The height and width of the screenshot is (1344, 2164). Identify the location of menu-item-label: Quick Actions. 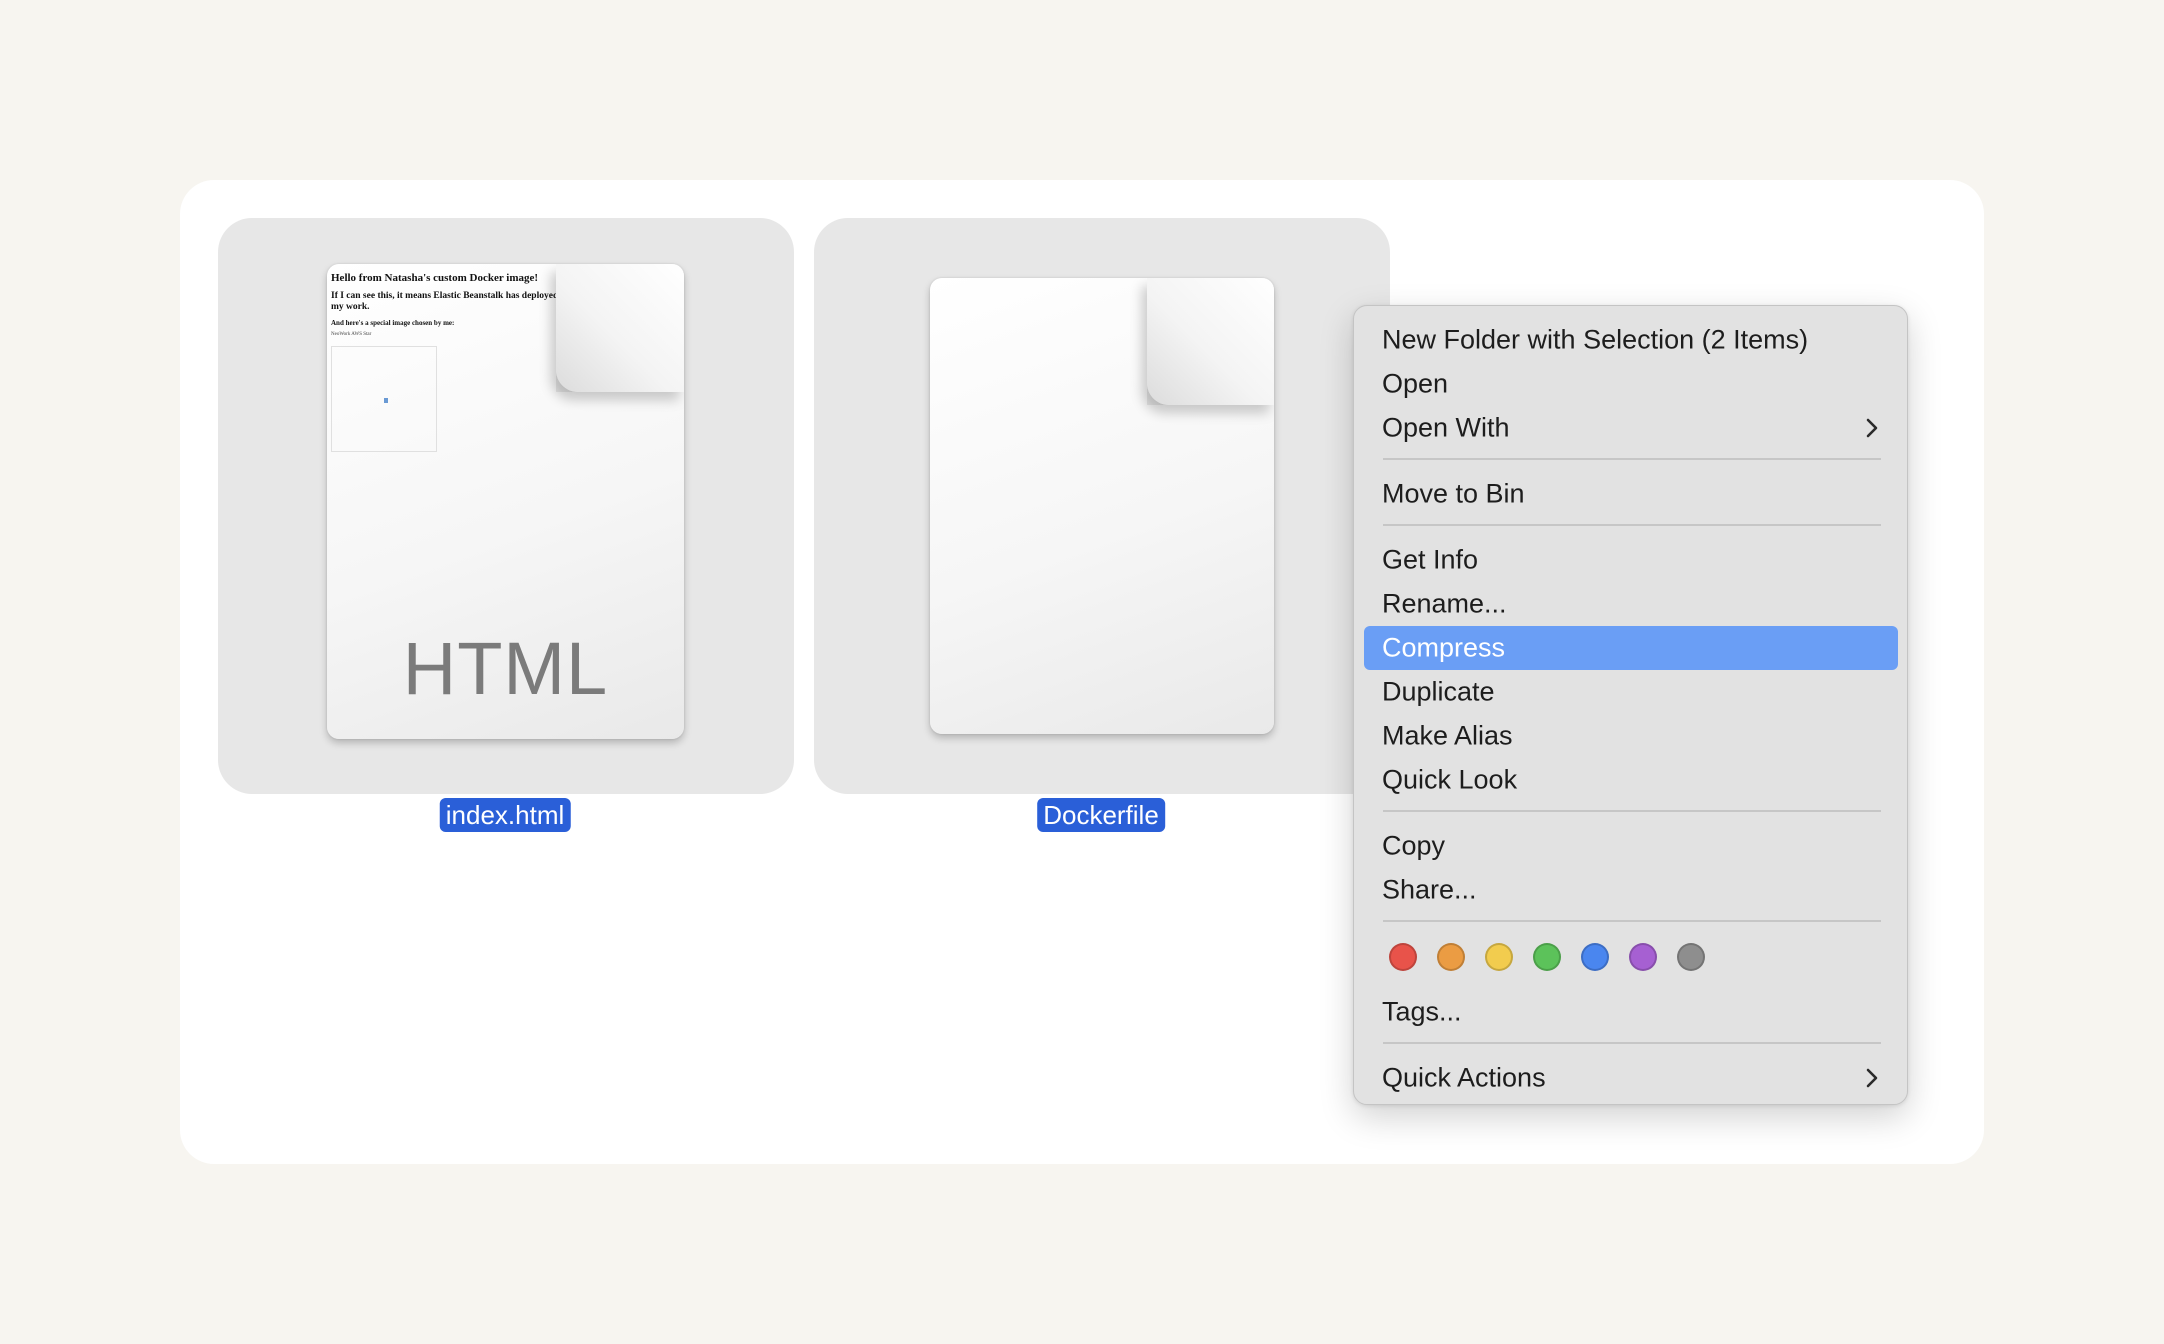
(1464, 1077).